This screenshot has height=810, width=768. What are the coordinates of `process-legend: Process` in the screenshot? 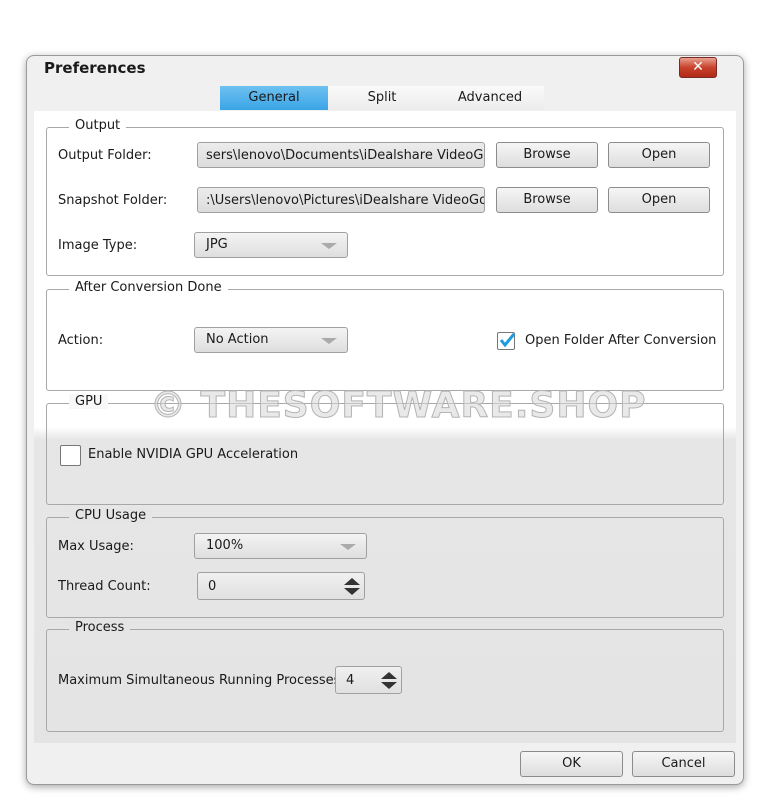 It's located at (100, 627).